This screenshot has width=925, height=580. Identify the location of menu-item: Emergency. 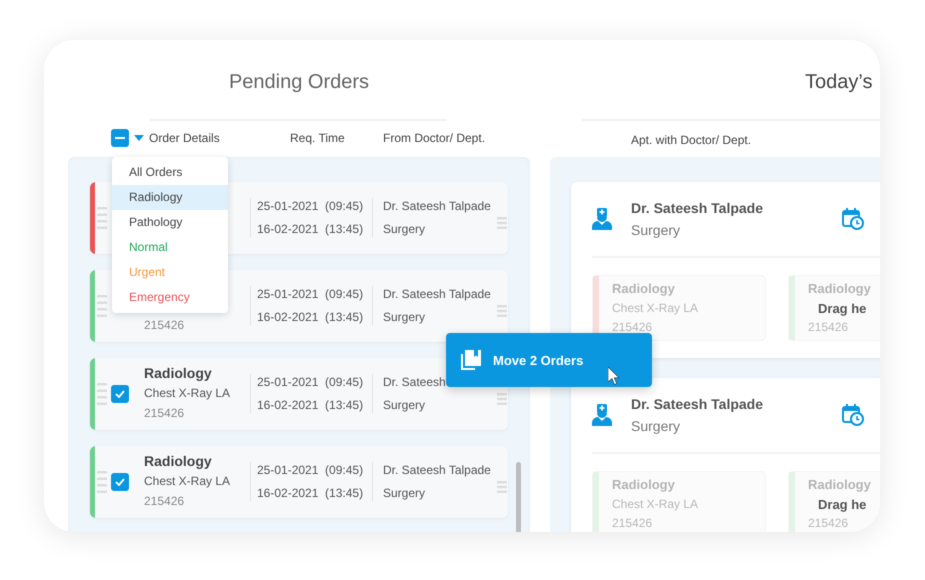
(170, 297).